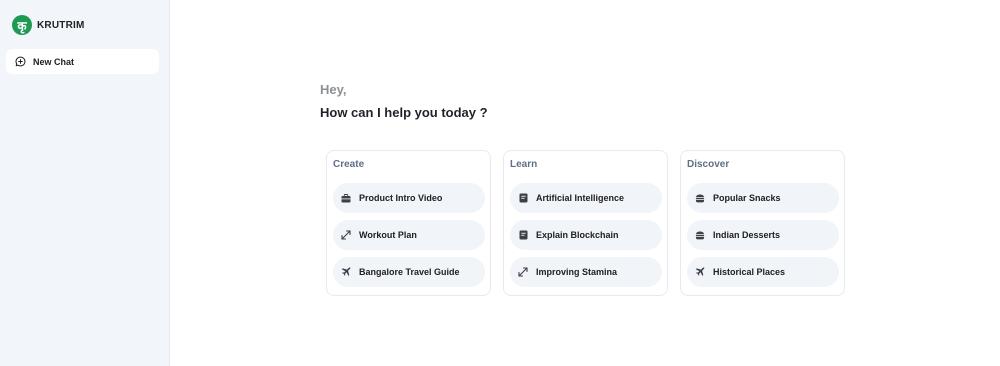 Image resolution: width=1000 pixels, height=366 pixels. I want to click on suggestion-chip: Workout Plan, so click(409, 235).